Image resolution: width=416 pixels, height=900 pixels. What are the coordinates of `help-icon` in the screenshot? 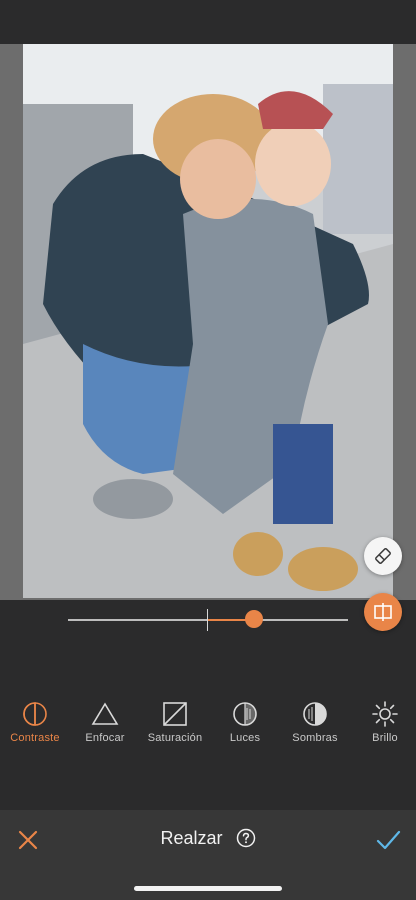 It's located at (246, 838).